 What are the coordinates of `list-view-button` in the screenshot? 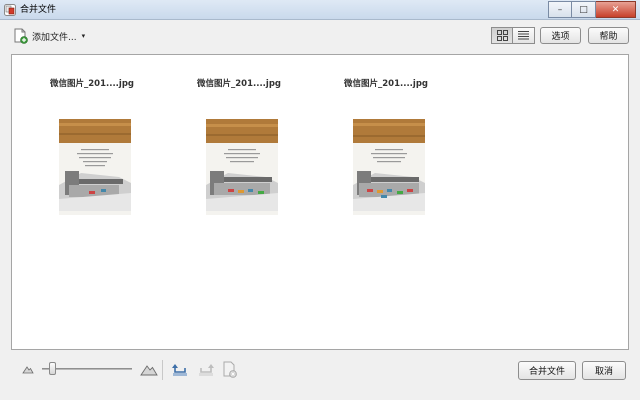 It's located at (524, 35).